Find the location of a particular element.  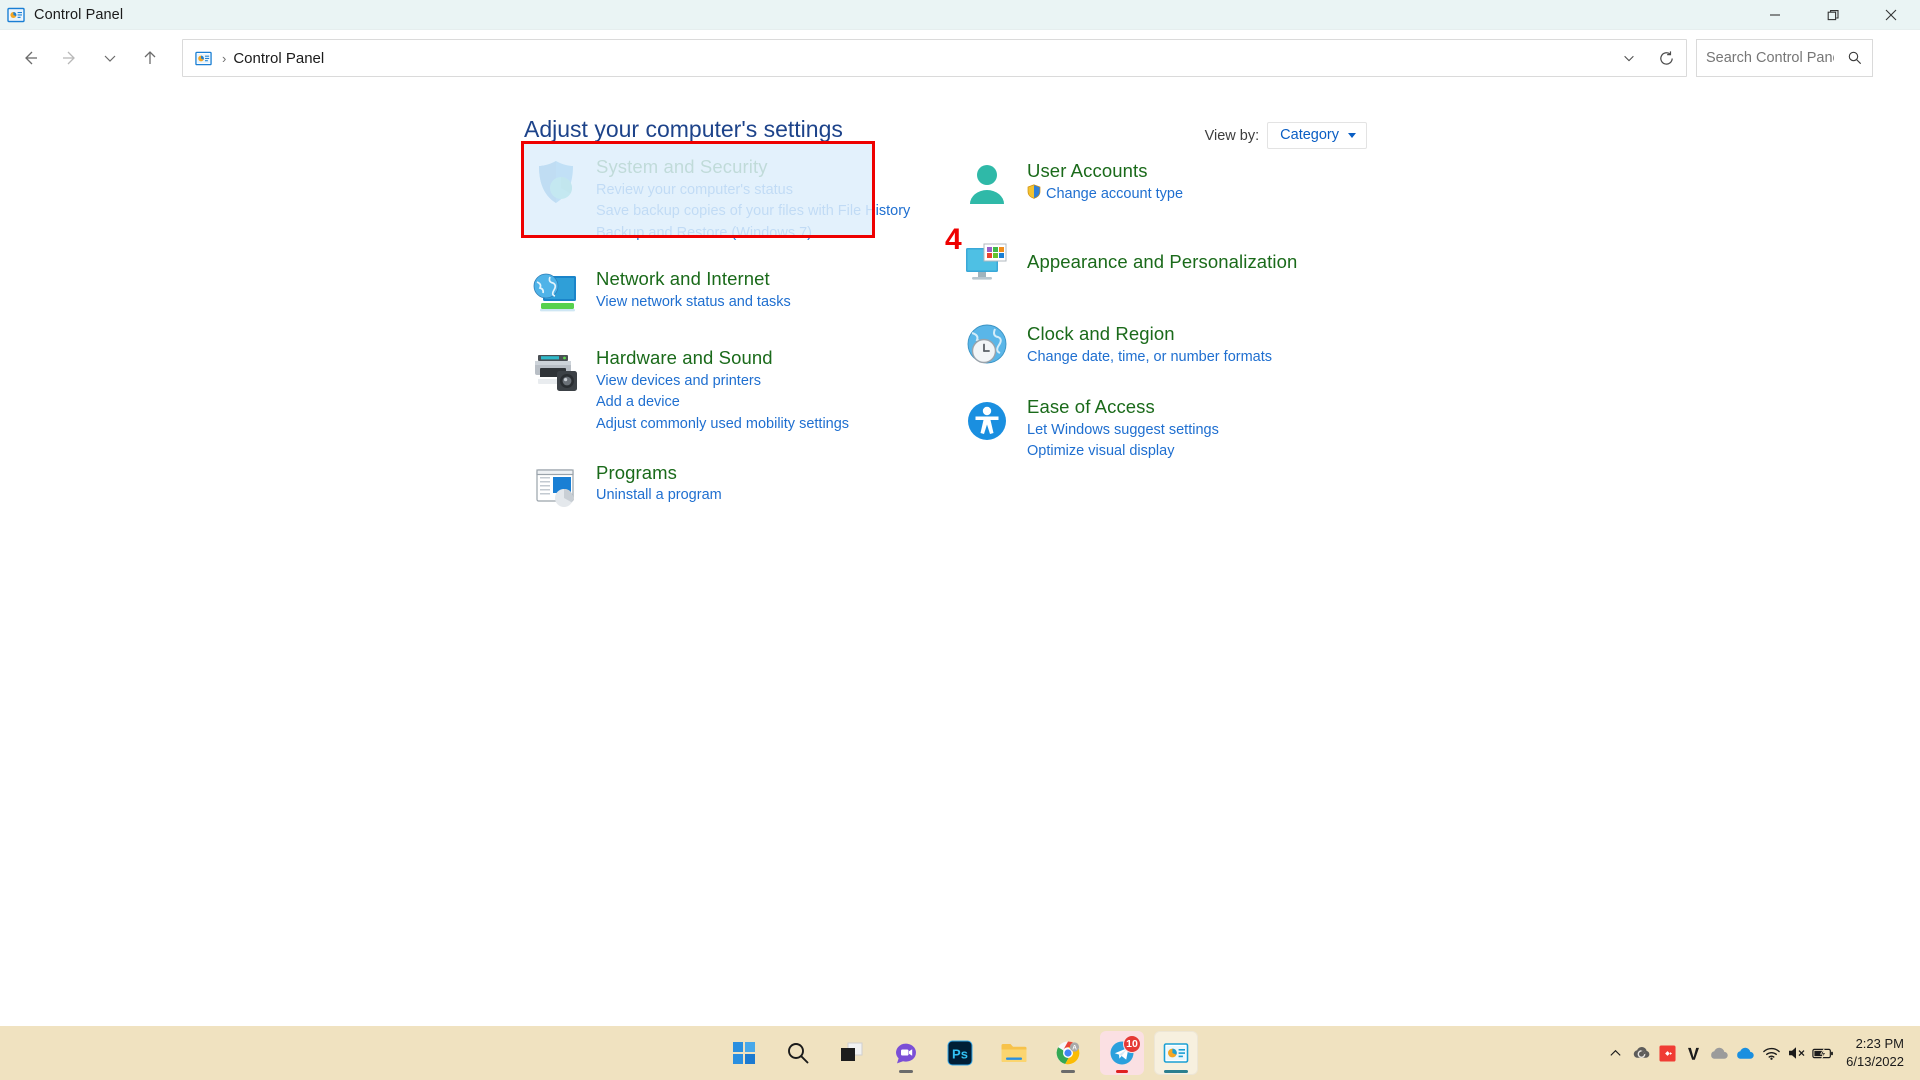

creative-cloud-icon is located at coordinates (1641, 1053).